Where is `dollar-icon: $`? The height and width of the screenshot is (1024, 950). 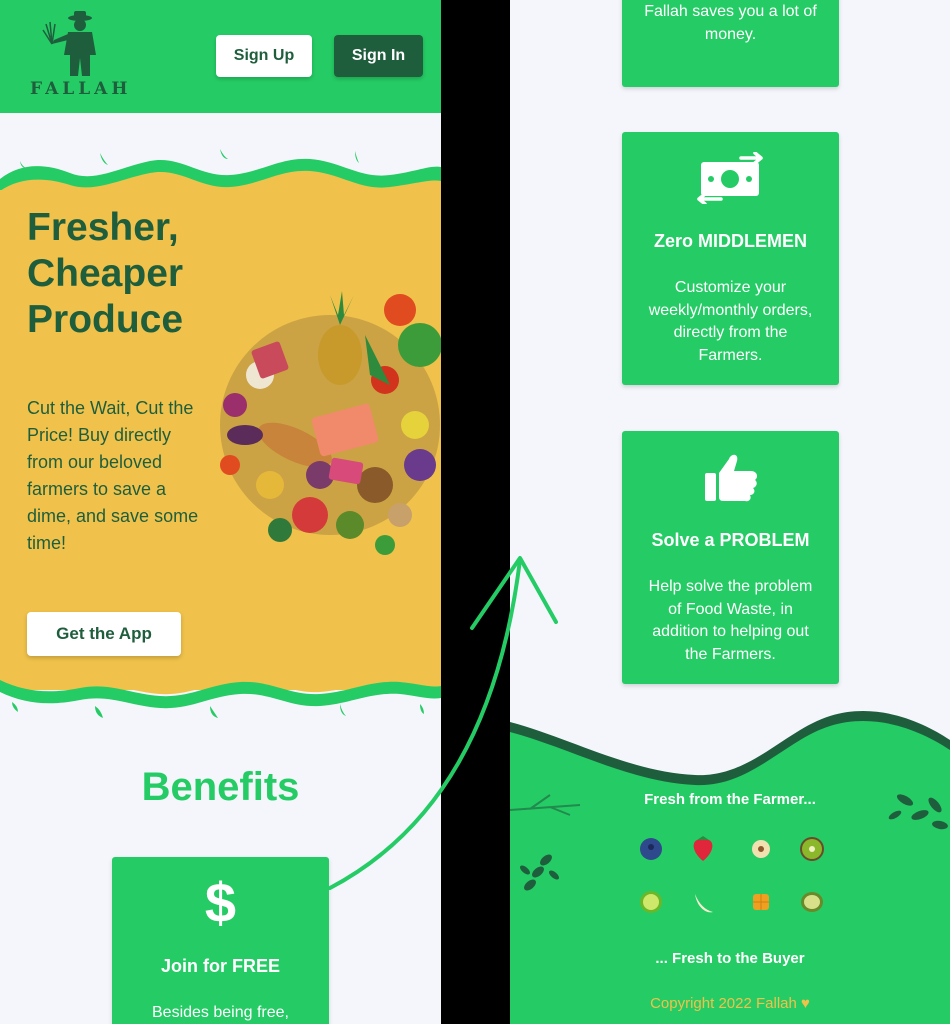
dollar-icon: $ is located at coordinates (220, 902).